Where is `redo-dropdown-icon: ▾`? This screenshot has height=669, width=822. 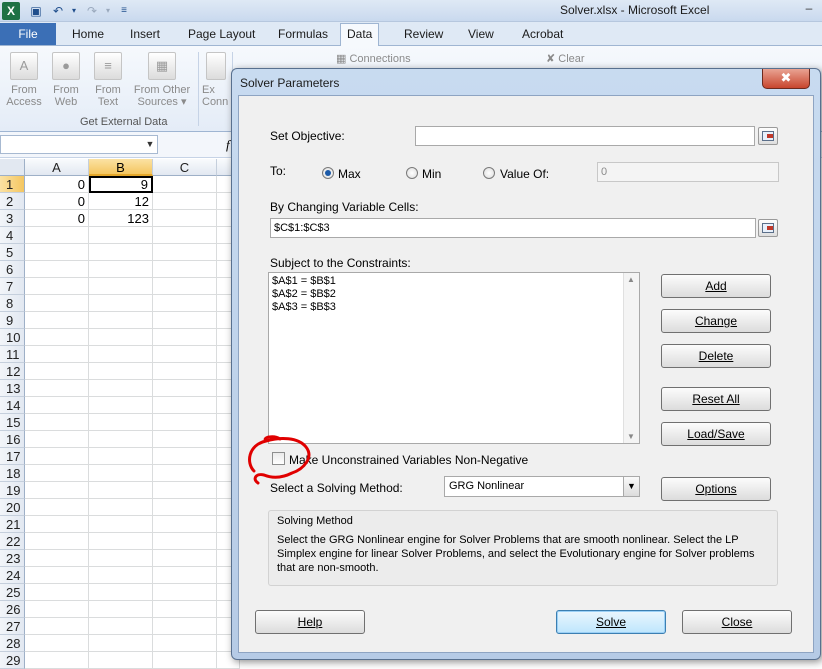 redo-dropdown-icon: ▾ is located at coordinates (108, 11).